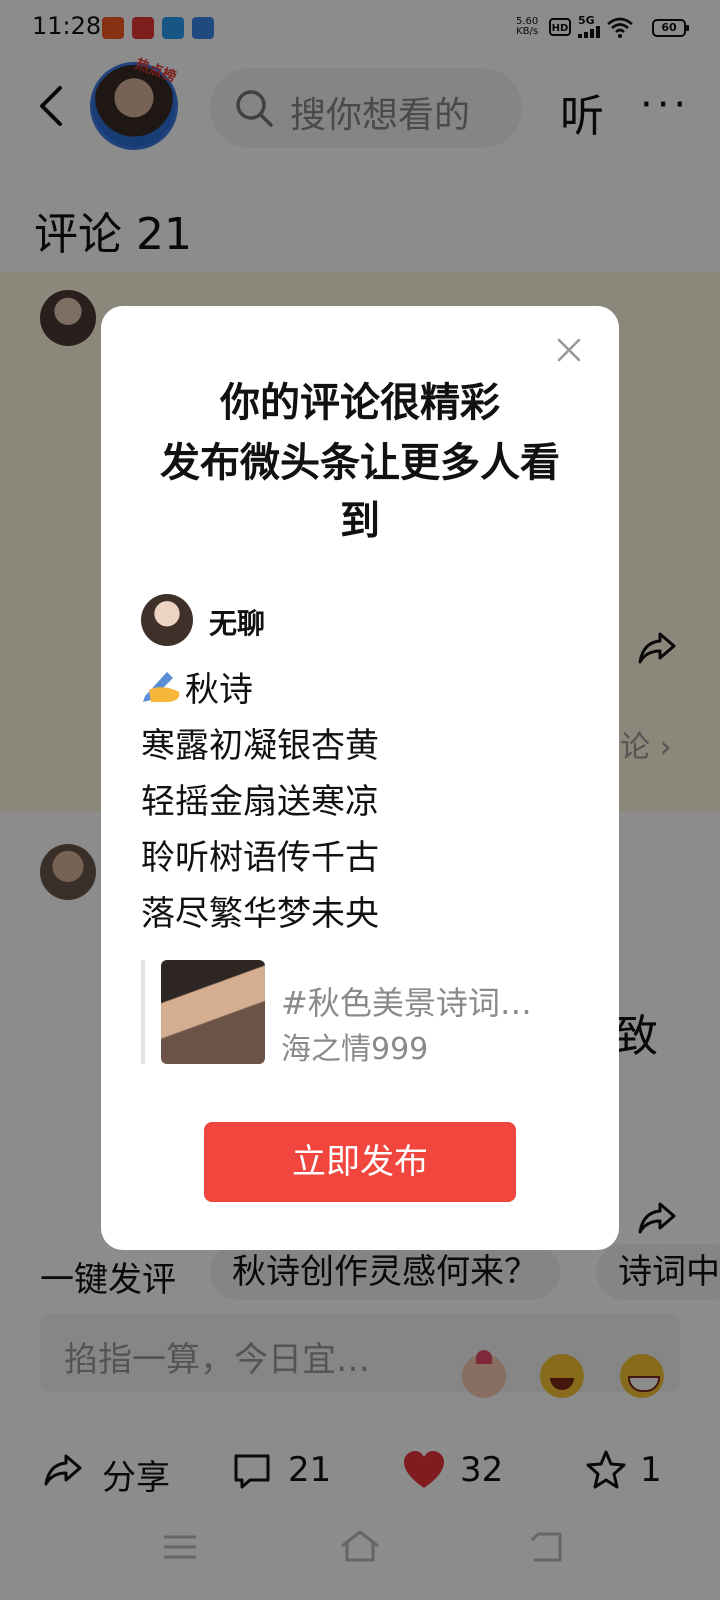 The height and width of the screenshot is (1600, 720). Describe the element at coordinates (213, 1012) in the screenshot. I see `article-thumbnail` at that location.